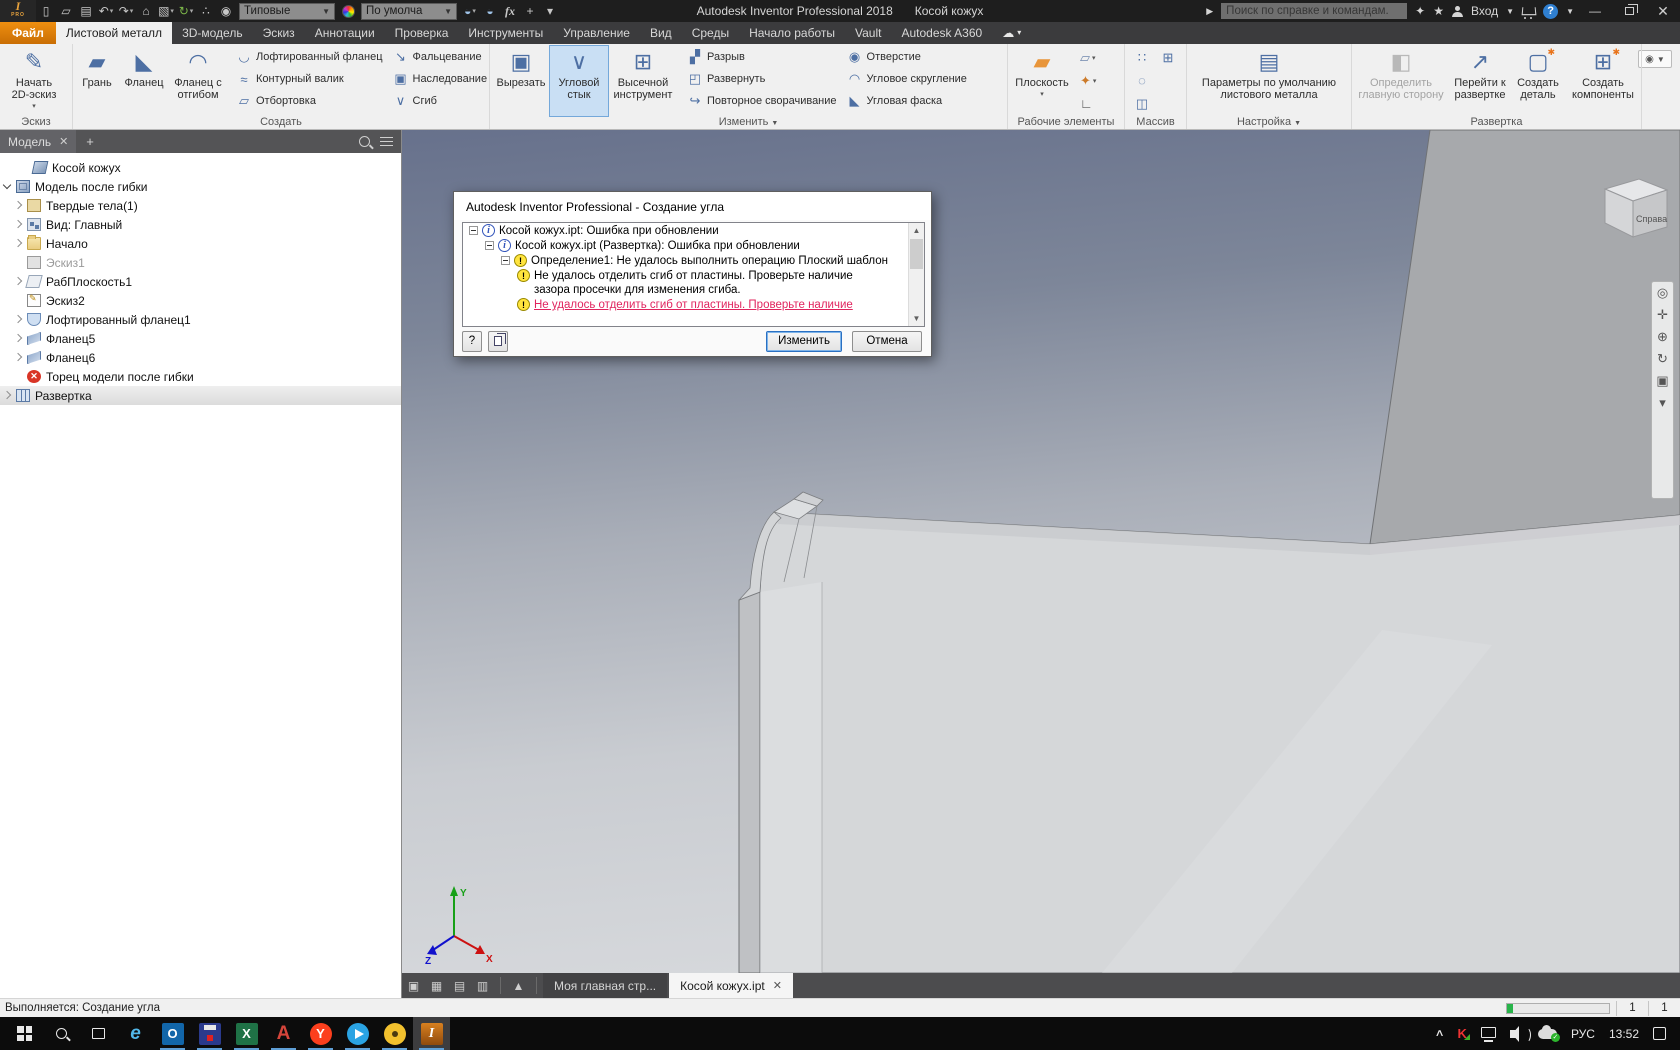 This screenshot has width=1680, height=1050. Describe the element at coordinates (135, 1033) in the screenshot. I see `ie-icon: e` at that location.